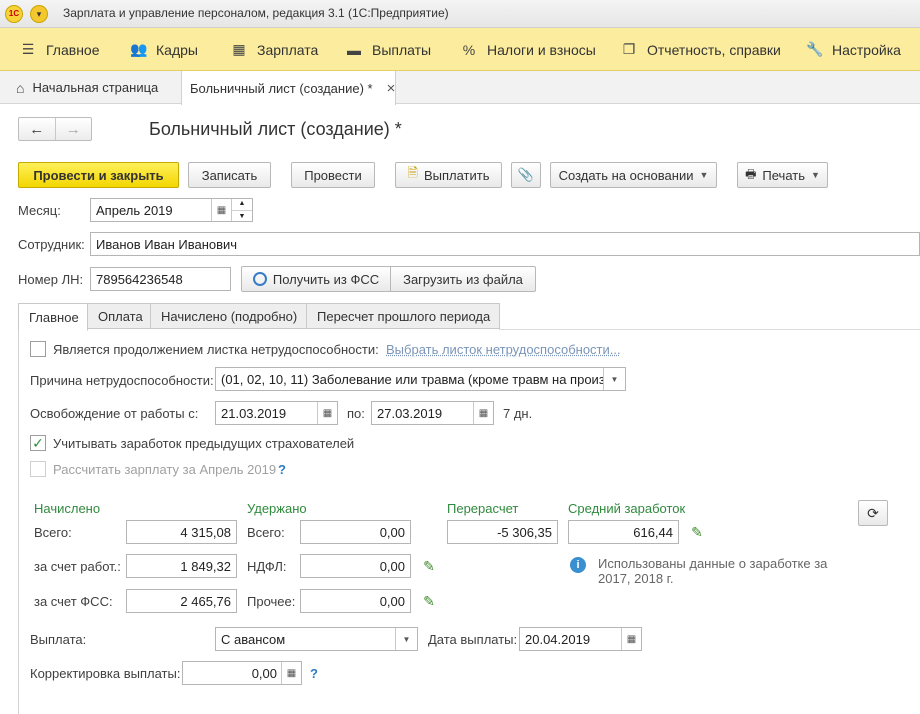 The width and height of the screenshot is (920, 714). Describe the element at coordinates (267, 566) in the screenshot. I see `ndfl-label: НДФЛ:` at that location.